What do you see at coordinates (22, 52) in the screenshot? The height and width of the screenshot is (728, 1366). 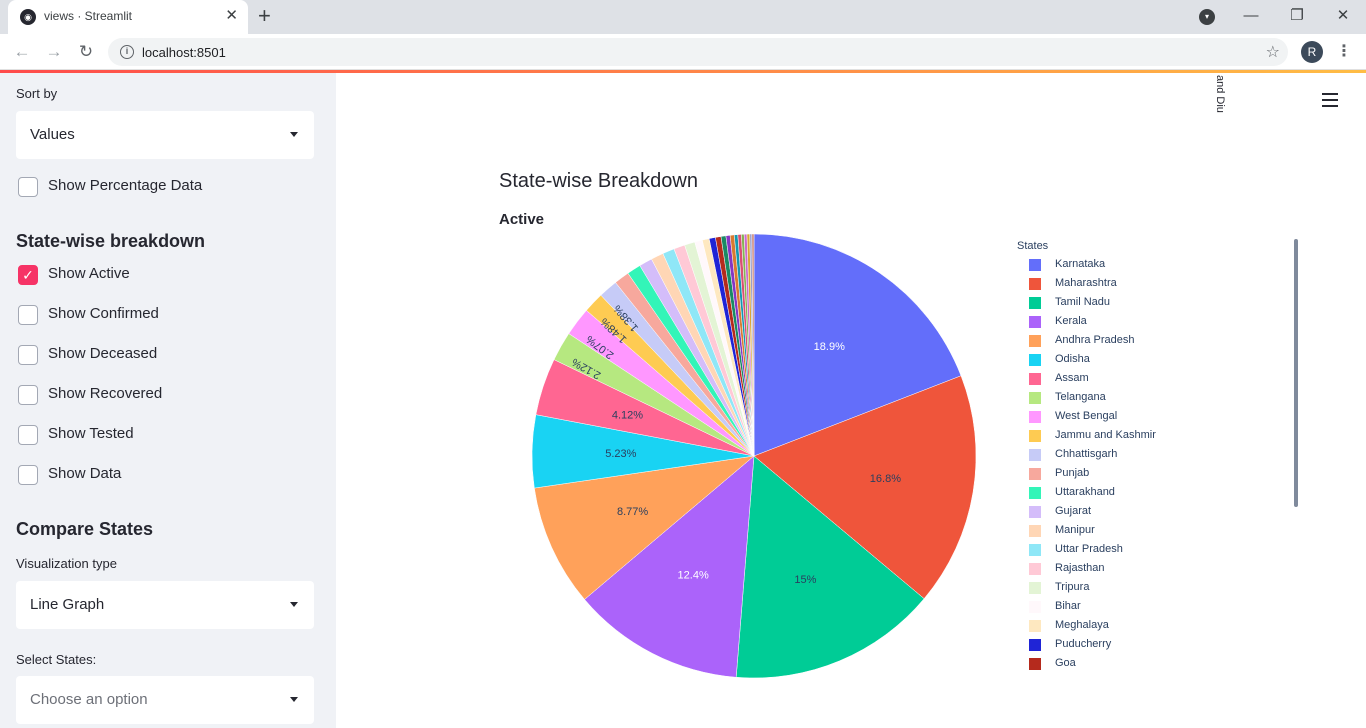 I see `back-icon: ←` at bounding box center [22, 52].